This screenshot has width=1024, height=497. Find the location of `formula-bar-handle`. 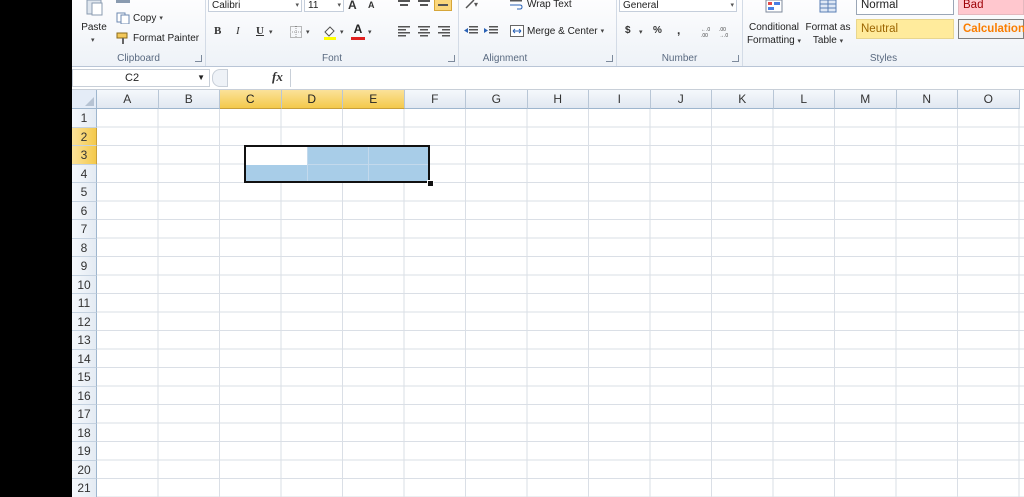

formula-bar-handle is located at coordinates (220, 78).